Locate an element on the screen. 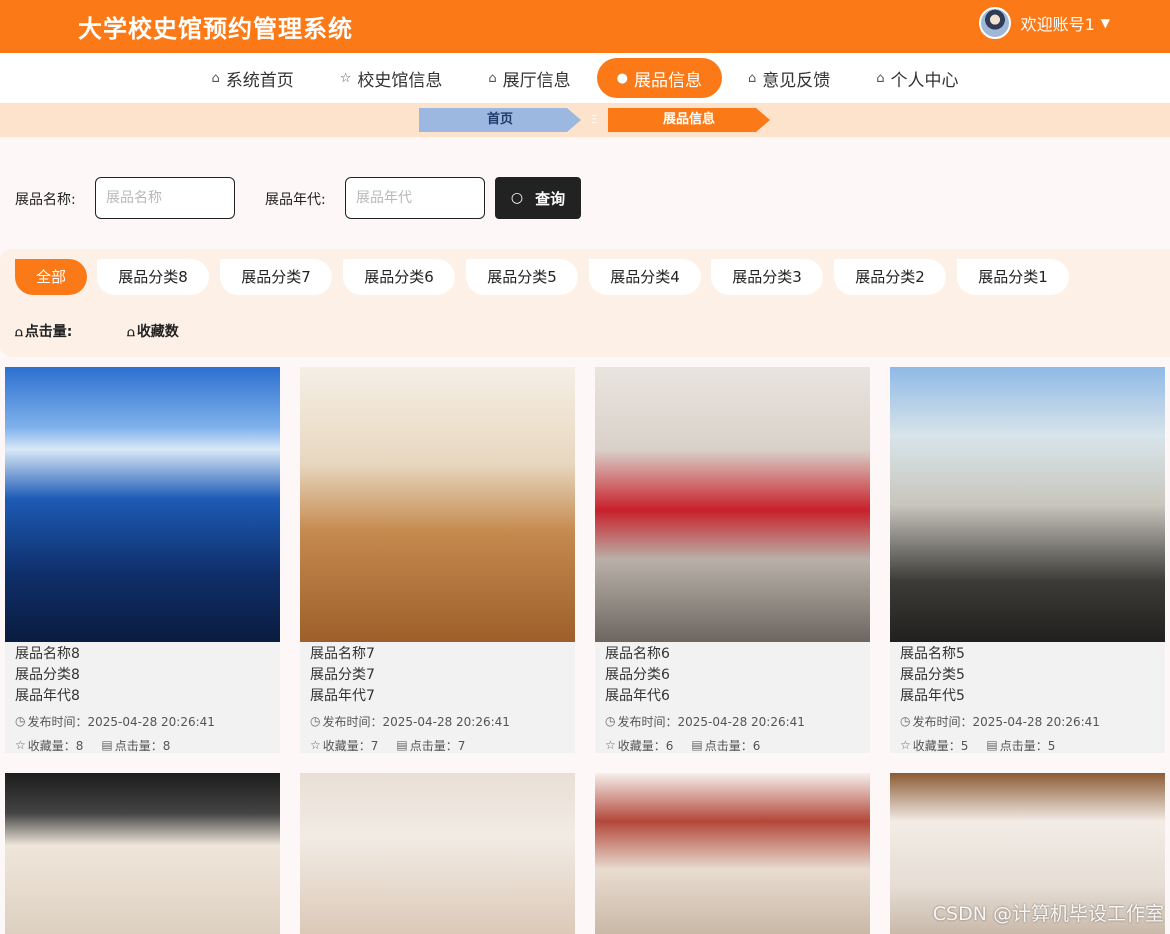 This screenshot has width=1170, height=934. category-7: 展品分类7 is located at coordinates (276, 277).